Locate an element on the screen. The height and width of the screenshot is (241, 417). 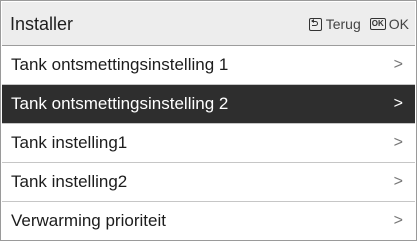
menu-item-label: Tank instelling1 is located at coordinates (69, 142).